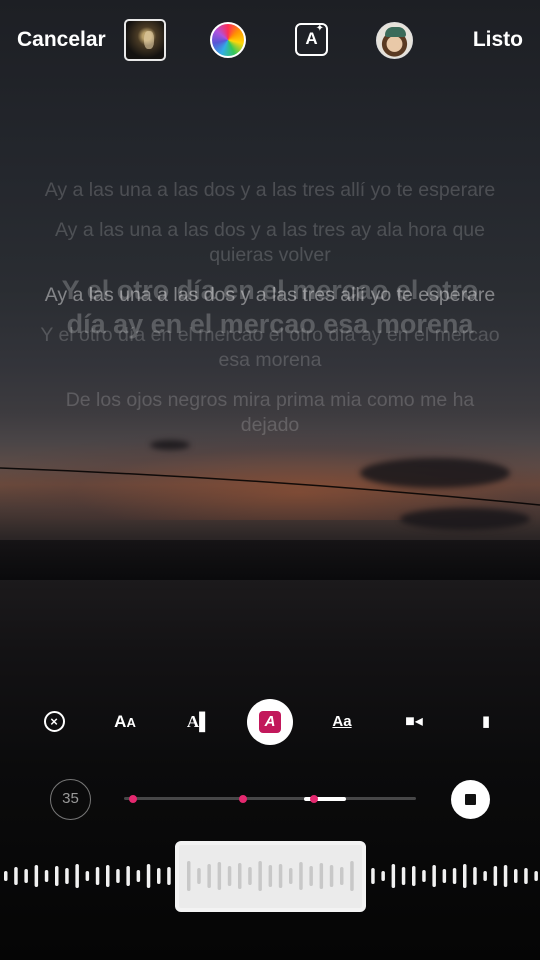 This screenshot has width=540, height=960. What do you see at coordinates (270, 41) in the screenshot?
I see `editor-top-bar: Cancelar A ✦ Listo` at bounding box center [270, 41].